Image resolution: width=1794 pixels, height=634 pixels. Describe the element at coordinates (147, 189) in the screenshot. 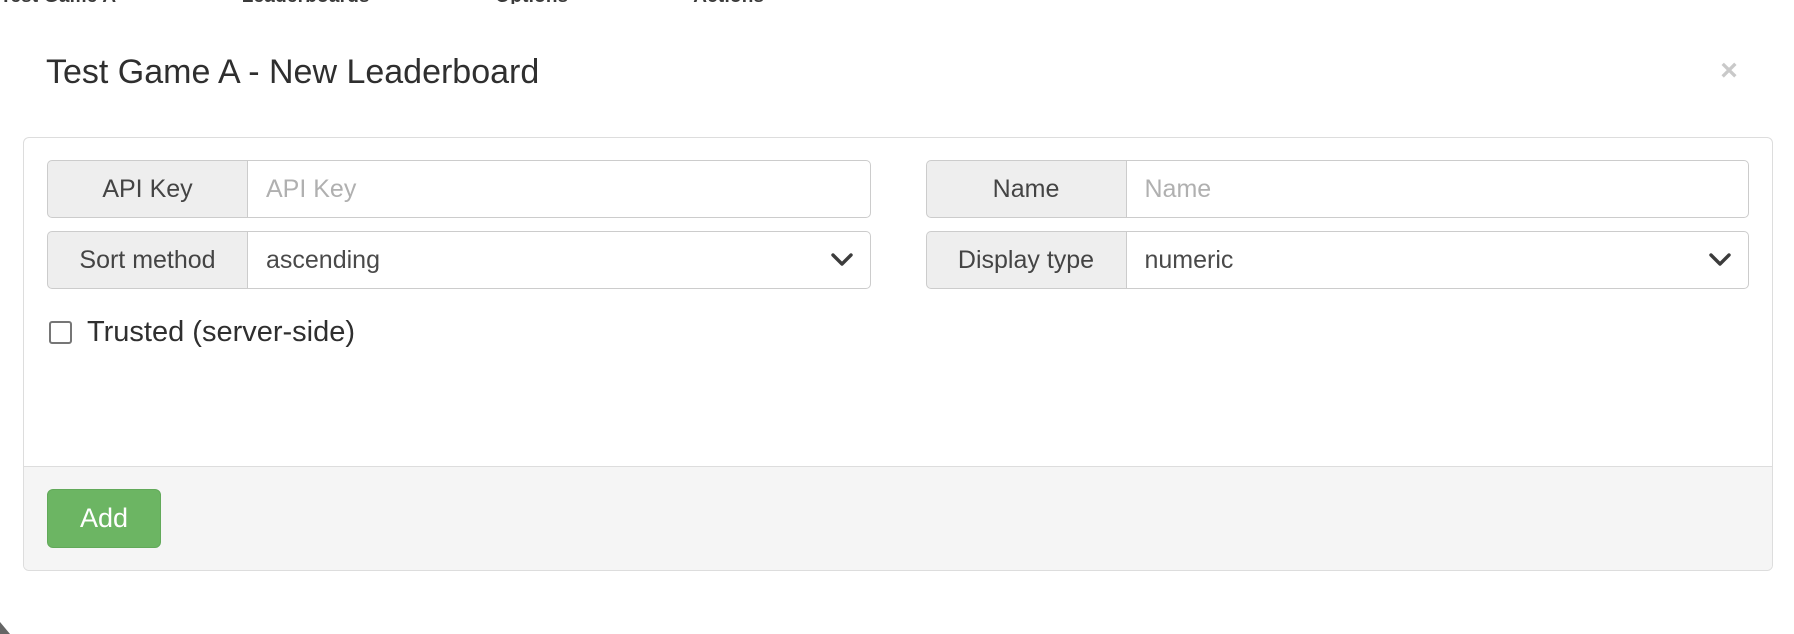

I see `api-key-label: API Key` at that location.